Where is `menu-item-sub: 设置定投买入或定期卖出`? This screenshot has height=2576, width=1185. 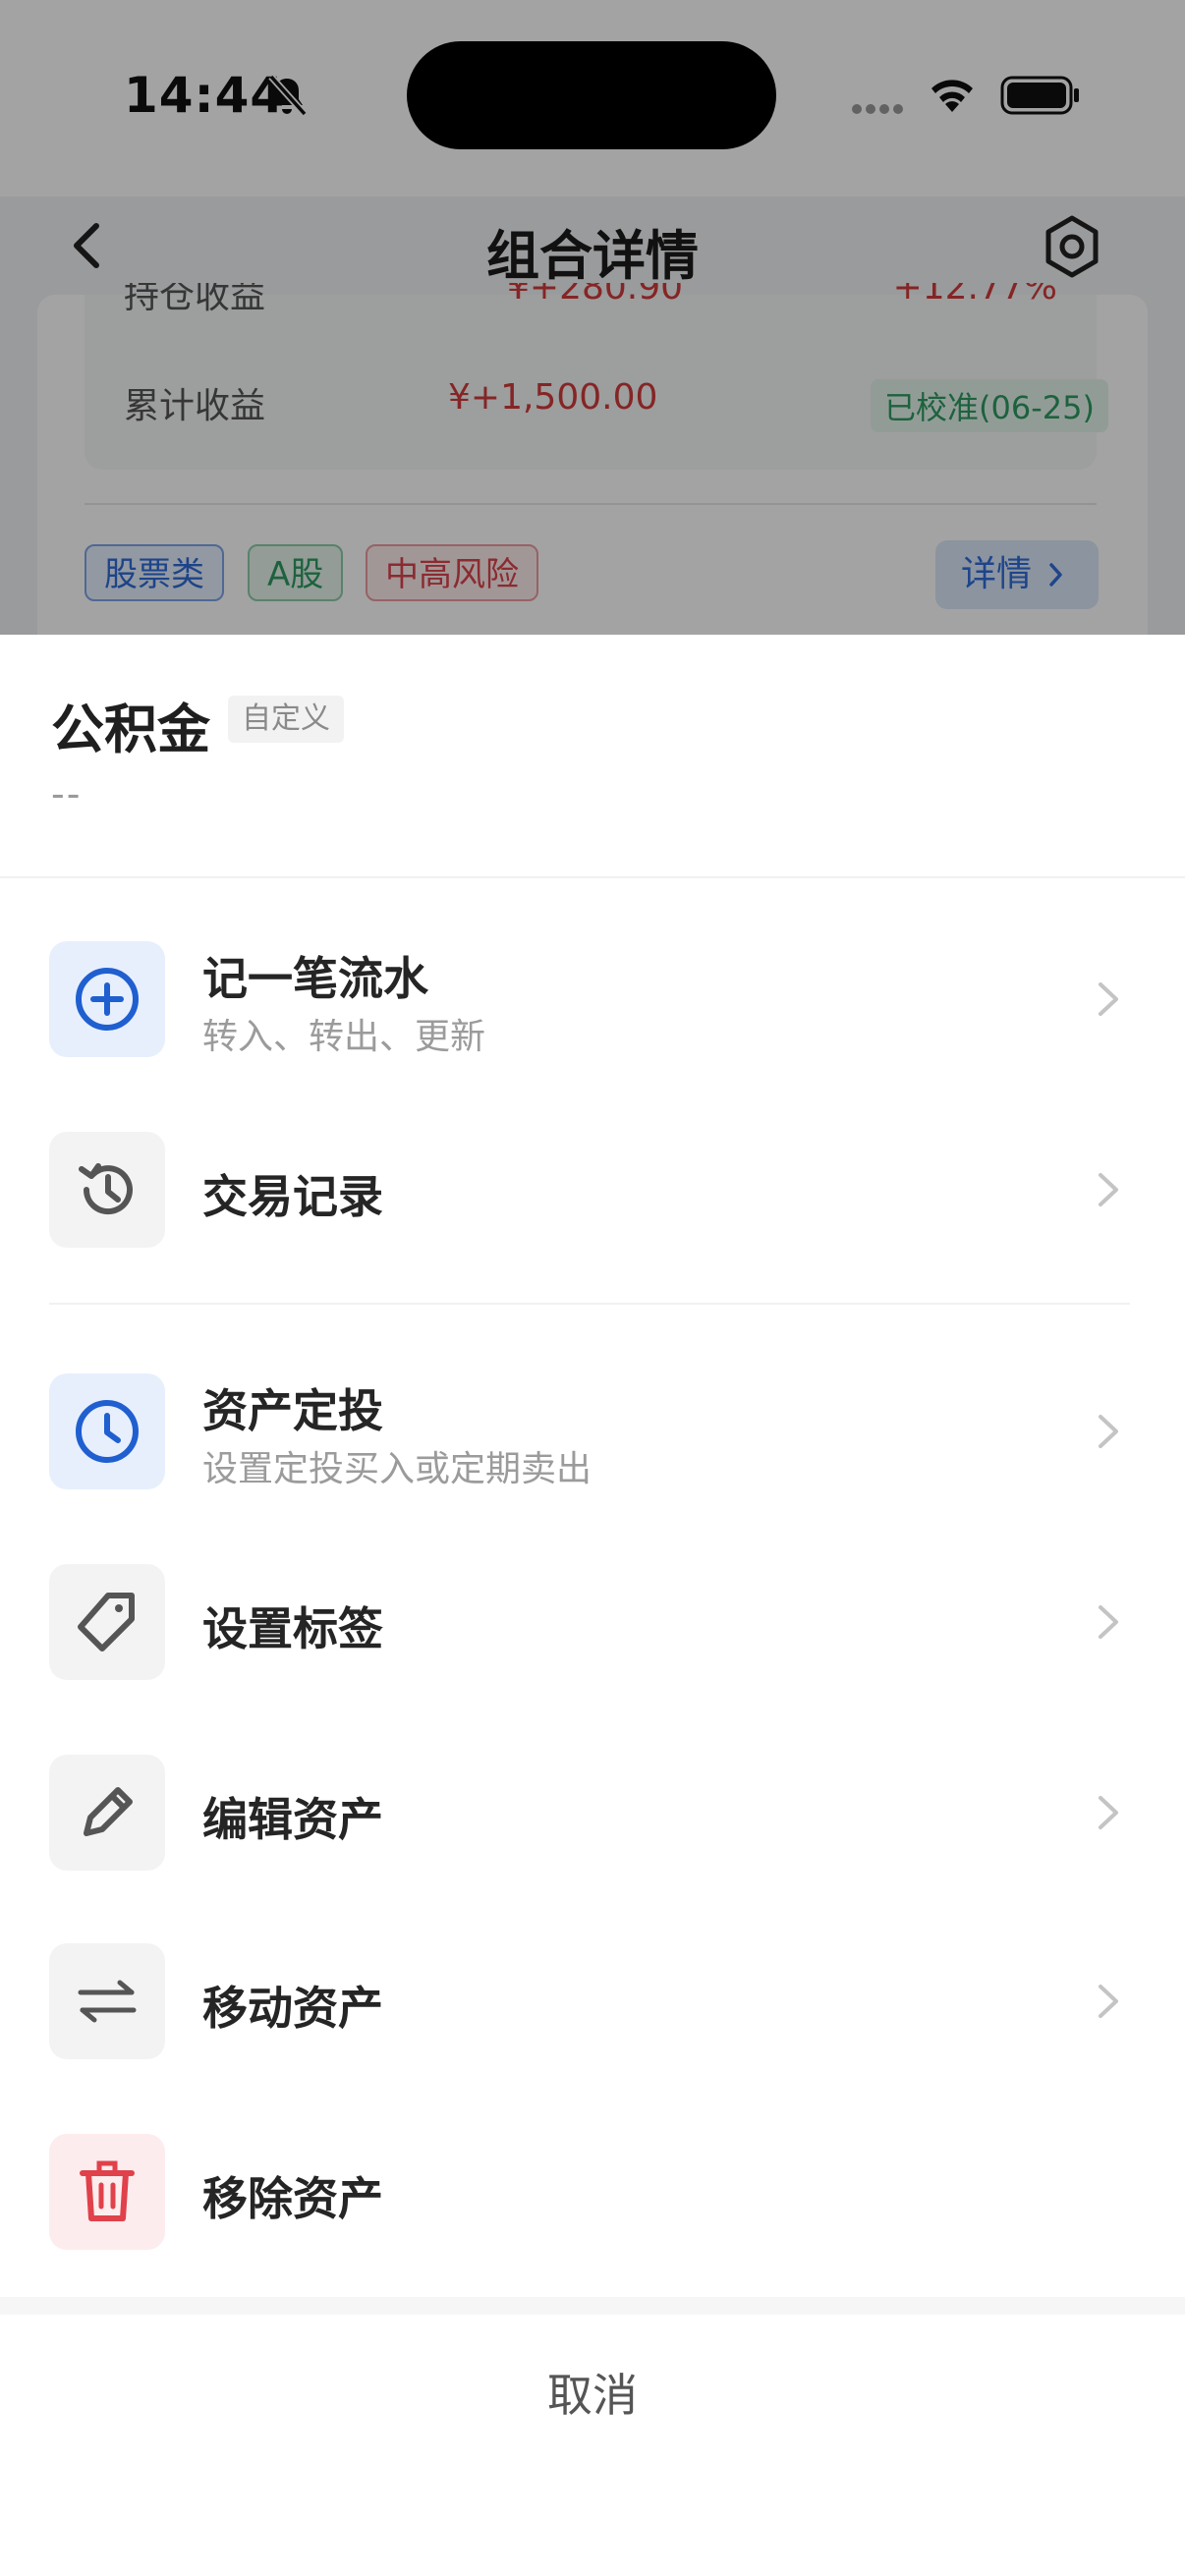
menu-item-sub: 设置定投买入或定期卖出 is located at coordinates (397, 1469).